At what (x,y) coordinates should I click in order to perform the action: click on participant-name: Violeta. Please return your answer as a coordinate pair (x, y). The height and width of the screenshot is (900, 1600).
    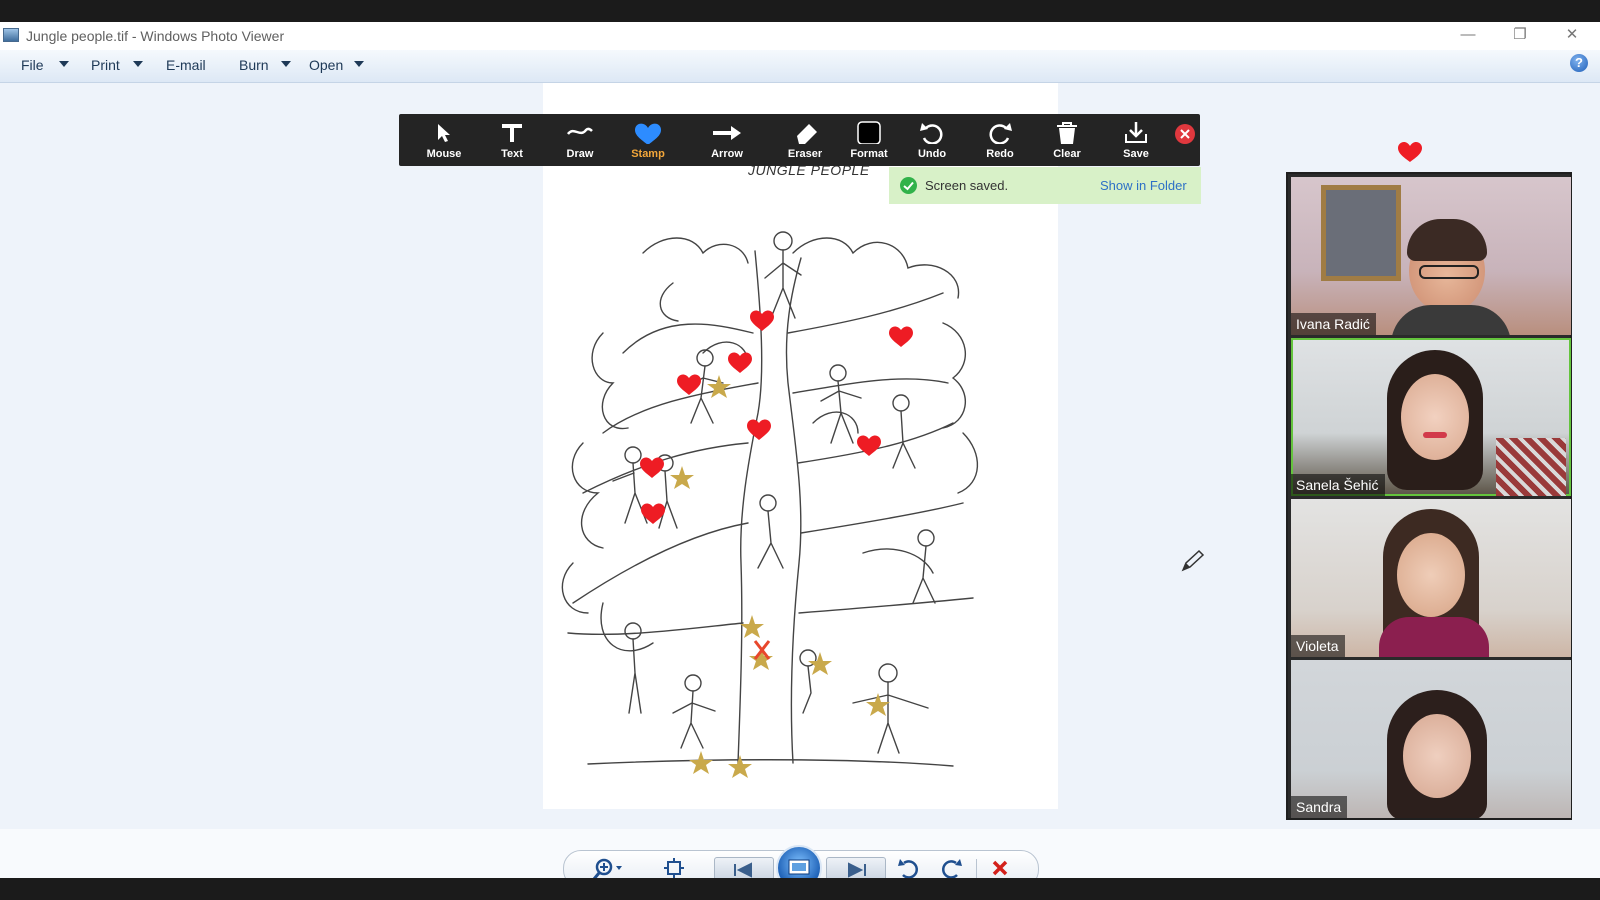
    Looking at the image, I should click on (1318, 646).